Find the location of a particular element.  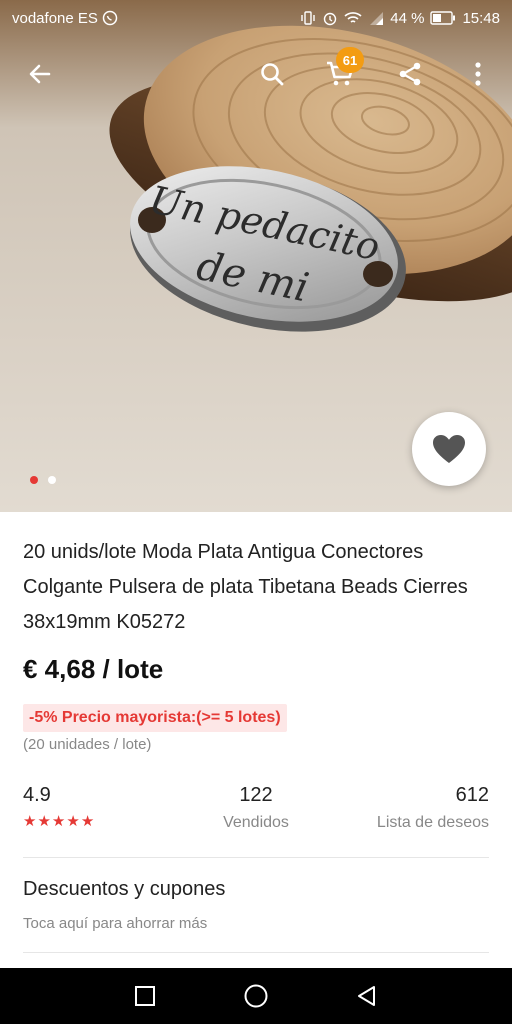

whatsapp-icon is located at coordinates (110, 18).